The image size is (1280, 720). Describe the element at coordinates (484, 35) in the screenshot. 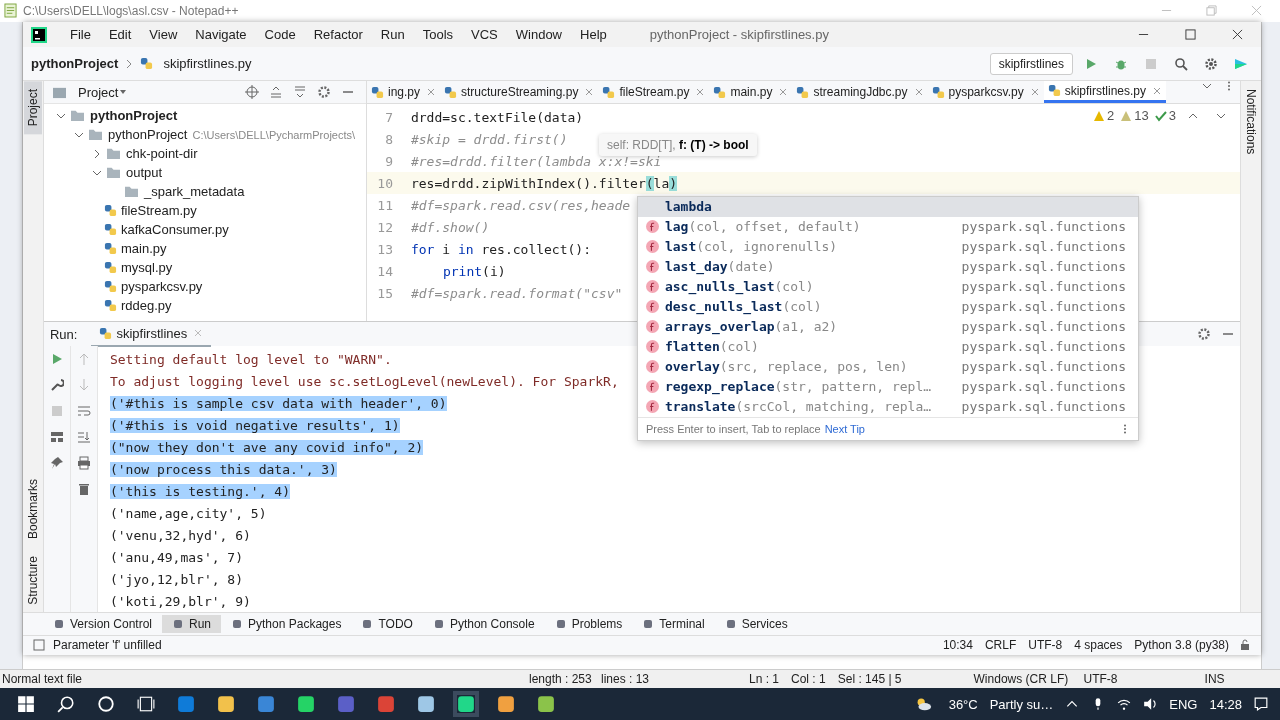

I see `menu-item: VCS` at that location.